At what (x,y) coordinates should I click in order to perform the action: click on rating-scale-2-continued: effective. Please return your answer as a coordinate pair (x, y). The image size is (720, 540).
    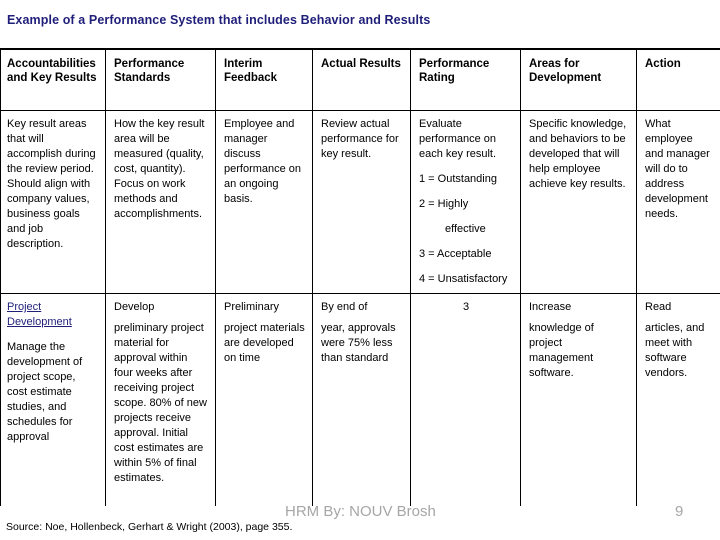
    Looking at the image, I should click on (465, 229).